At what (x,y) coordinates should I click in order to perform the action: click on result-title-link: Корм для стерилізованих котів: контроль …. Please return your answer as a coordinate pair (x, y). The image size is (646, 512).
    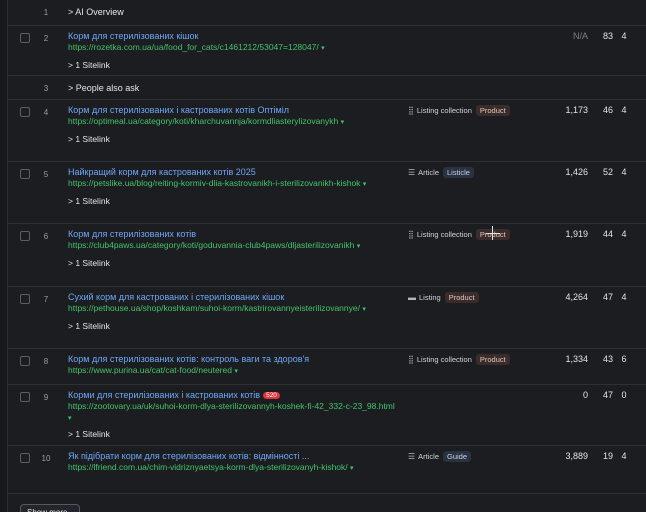
    Looking at the image, I should click on (233, 359).